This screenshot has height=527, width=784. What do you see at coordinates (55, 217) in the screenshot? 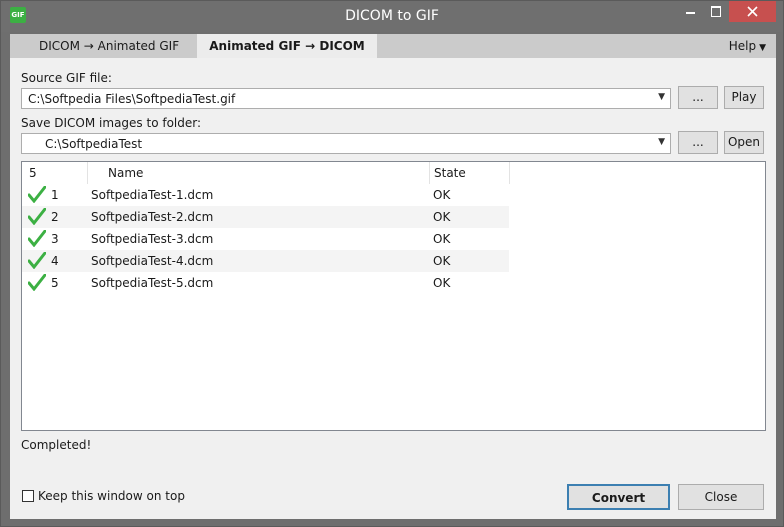
I see `row-number: 2` at bounding box center [55, 217].